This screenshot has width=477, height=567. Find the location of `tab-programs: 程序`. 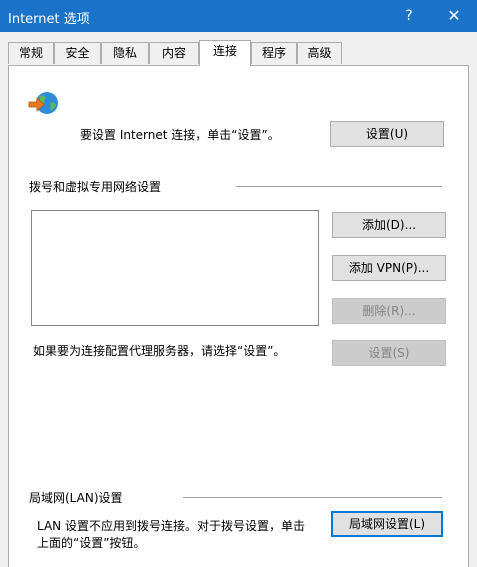

tab-programs: 程序 is located at coordinates (274, 53).